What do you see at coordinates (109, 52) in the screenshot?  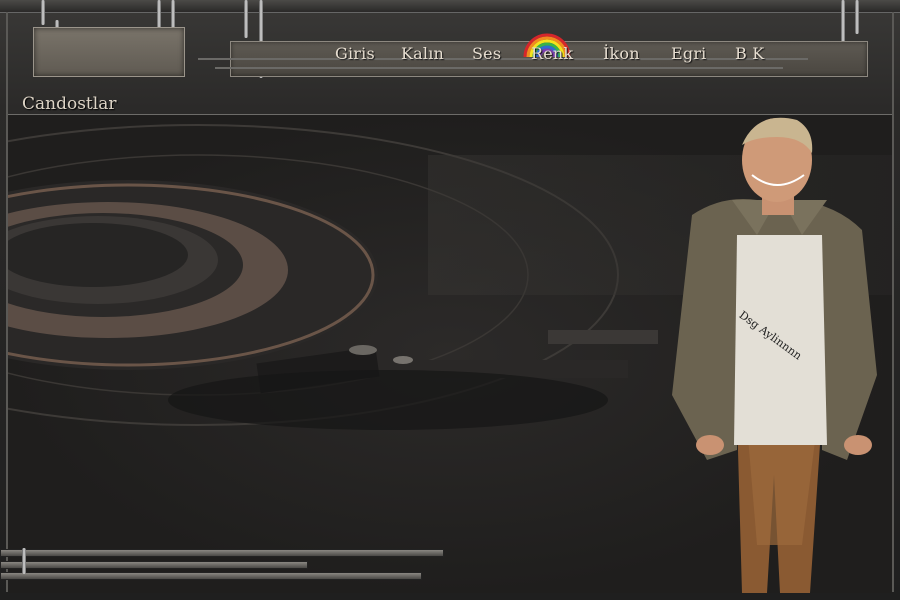 I see `header-logo-box` at bounding box center [109, 52].